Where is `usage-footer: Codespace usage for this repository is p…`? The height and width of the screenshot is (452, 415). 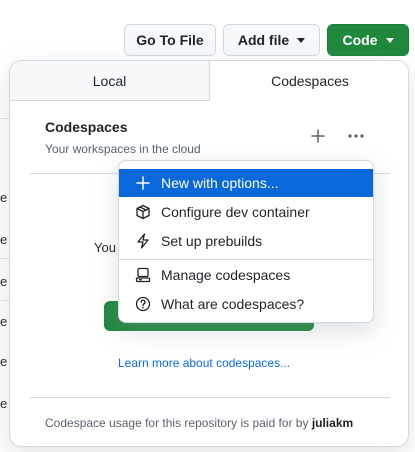 usage-footer: Codespace usage for this repository is p… is located at coordinates (199, 423).